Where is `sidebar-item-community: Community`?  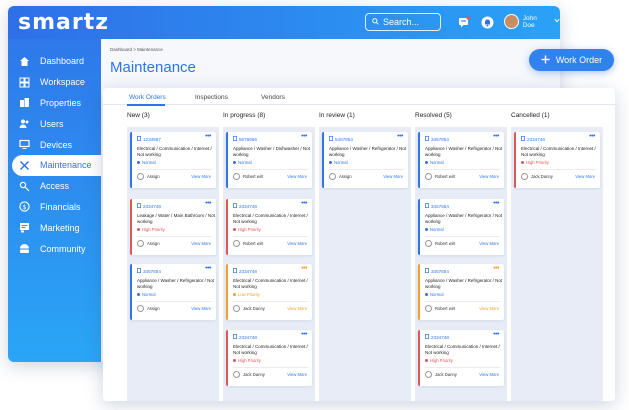
sidebar-item-community: Community is located at coordinates (54, 248).